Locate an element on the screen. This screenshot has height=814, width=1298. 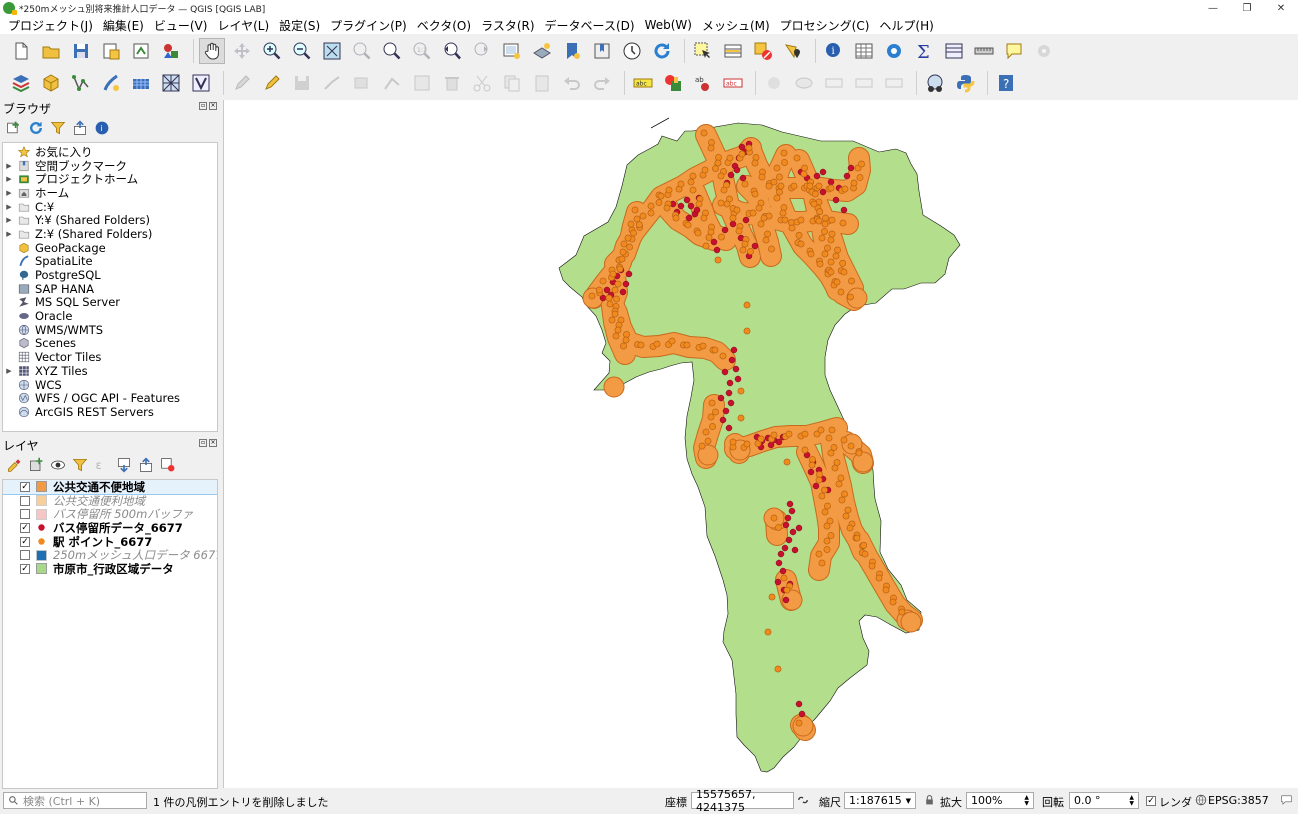
menu-raster: ラスタ(R) is located at coordinates (508, 25).